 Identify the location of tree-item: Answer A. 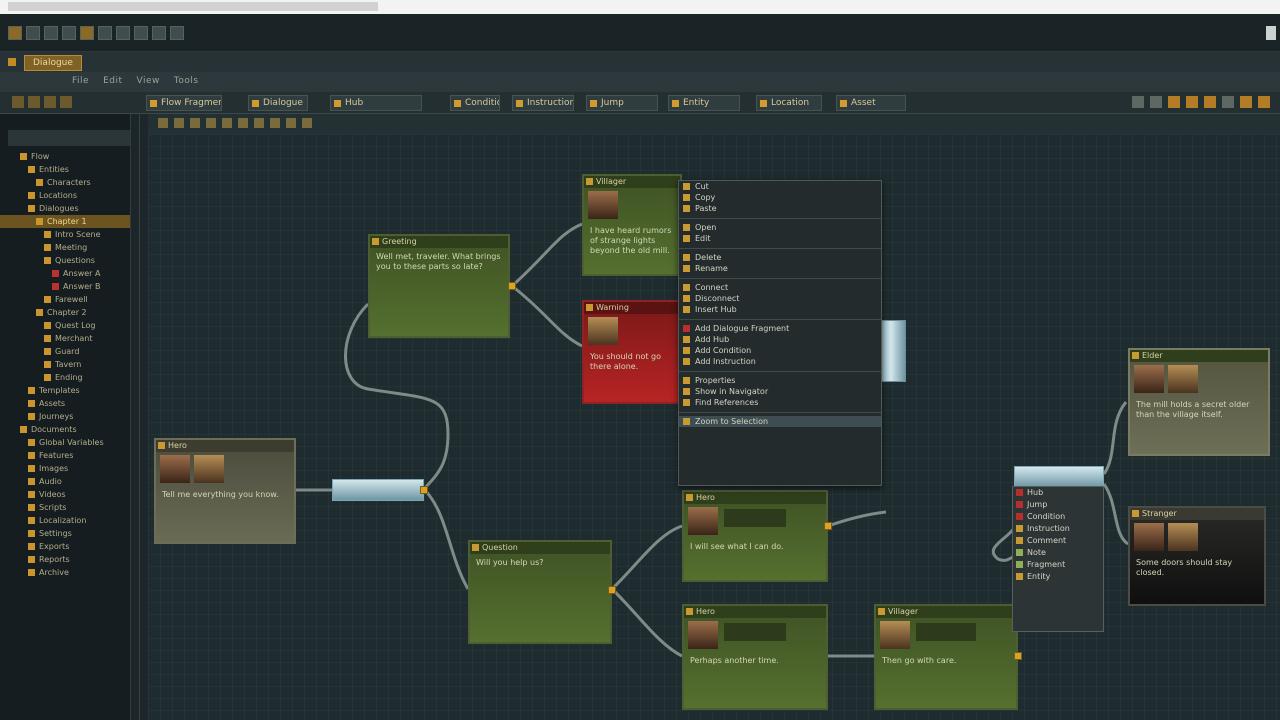
(69, 273).